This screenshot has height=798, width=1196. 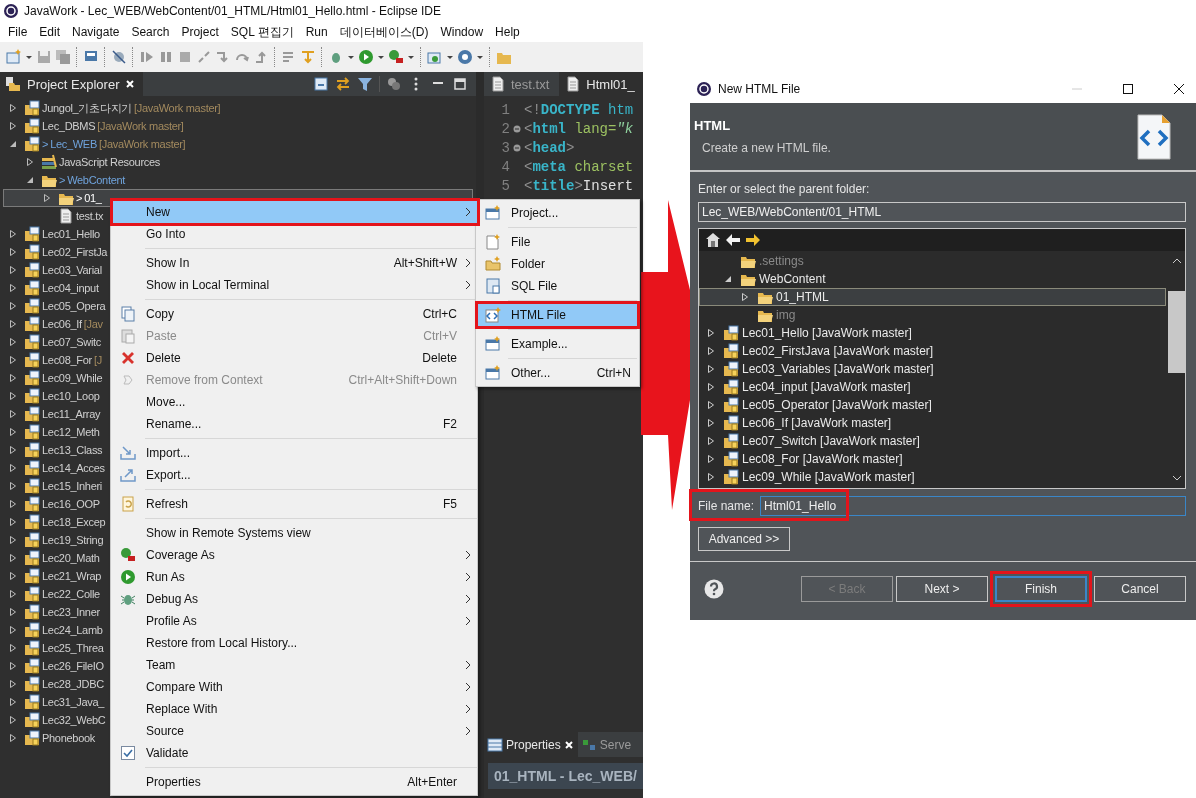 What do you see at coordinates (505, 128) in the screenshot?
I see `line-number: 2` at bounding box center [505, 128].